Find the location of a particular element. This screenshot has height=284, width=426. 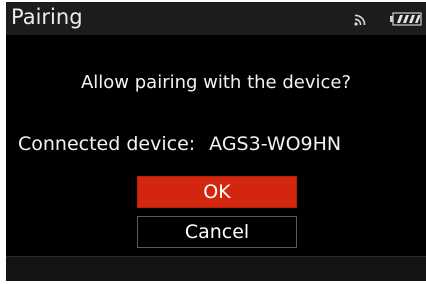

battery-full-icon is located at coordinates (406, 19).